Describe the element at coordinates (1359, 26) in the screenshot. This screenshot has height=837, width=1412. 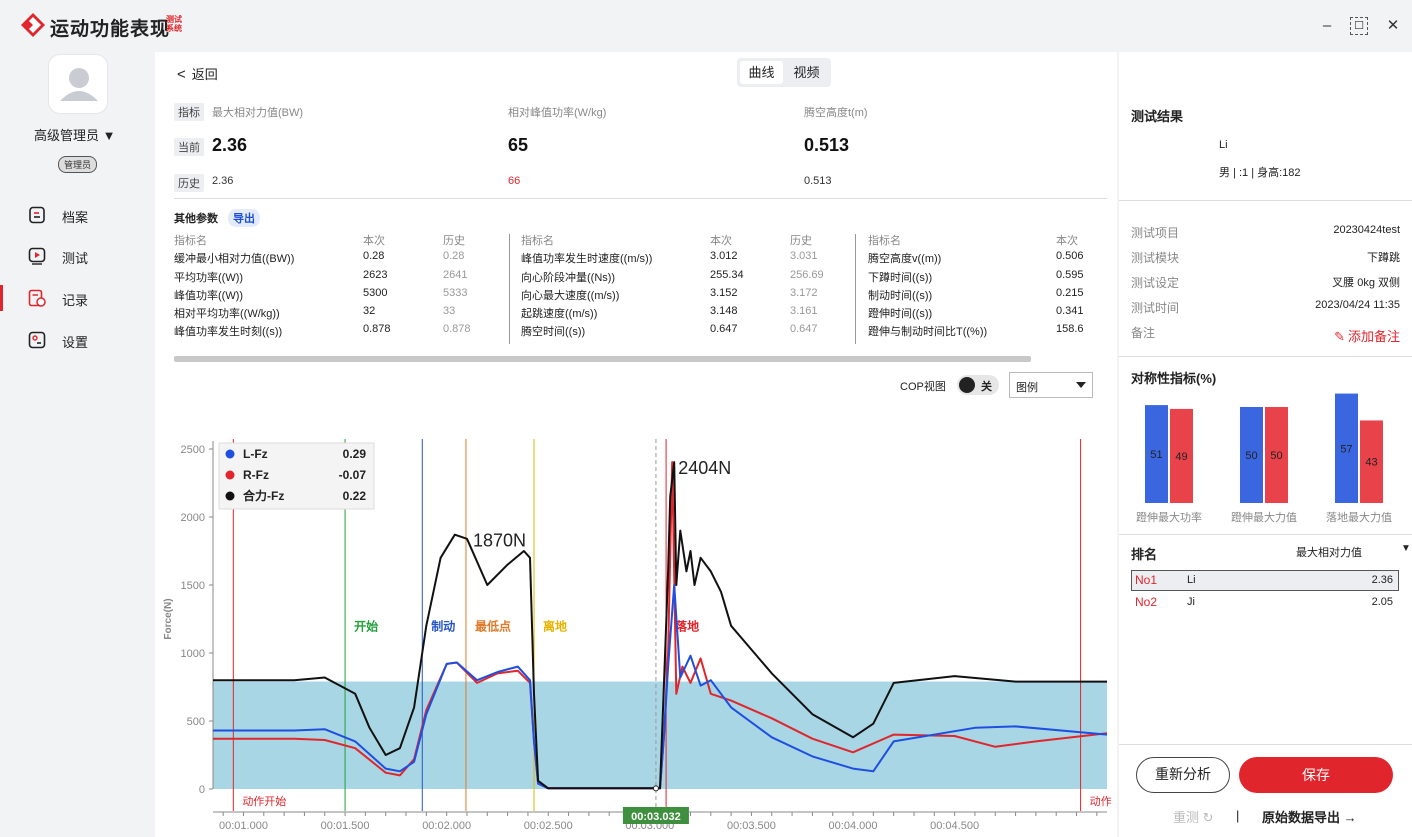
I see `maximize-button: ☐` at that location.